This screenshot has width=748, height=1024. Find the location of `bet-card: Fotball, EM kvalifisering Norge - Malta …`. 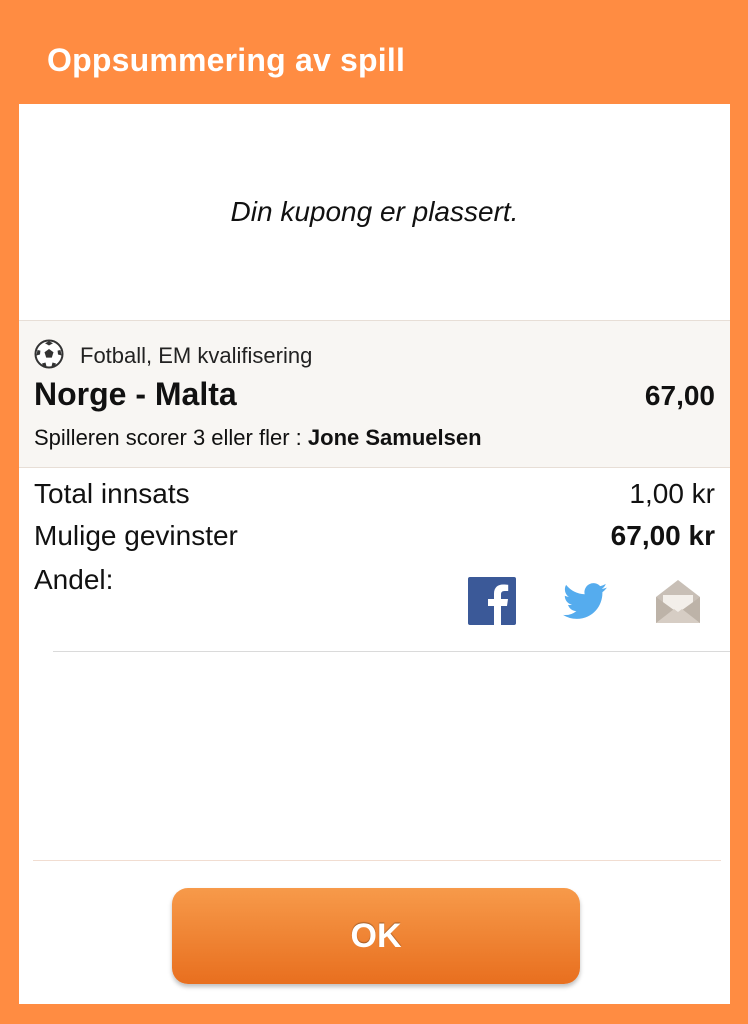

bet-card: Fotball, EM kvalifisering Norge - Malta … is located at coordinates (374, 394).